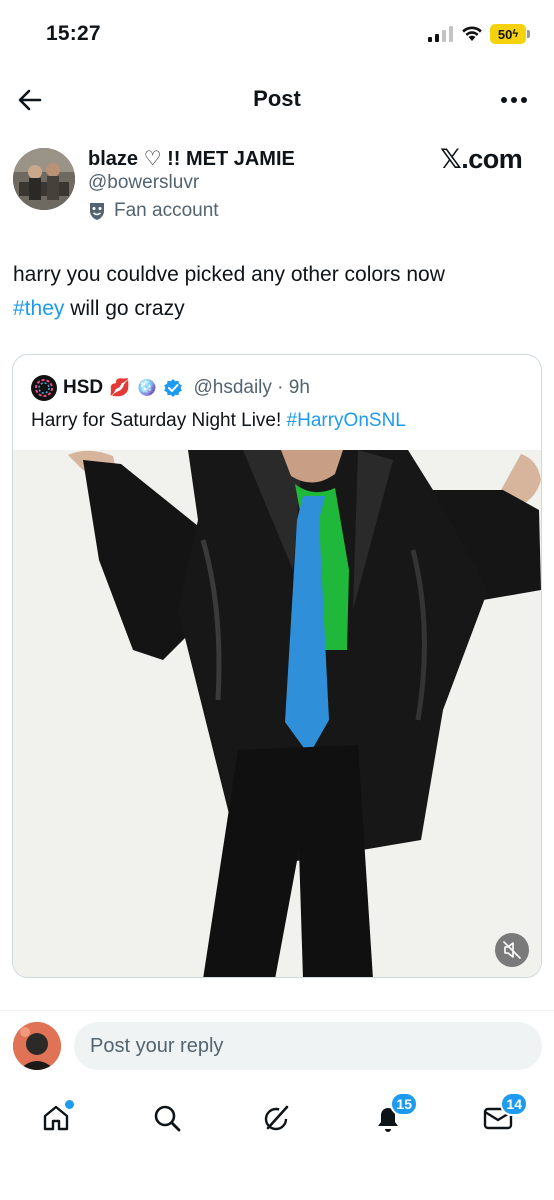  Describe the element at coordinates (97, 211) in the screenshot. I see `theater-mask-icon` at that location.